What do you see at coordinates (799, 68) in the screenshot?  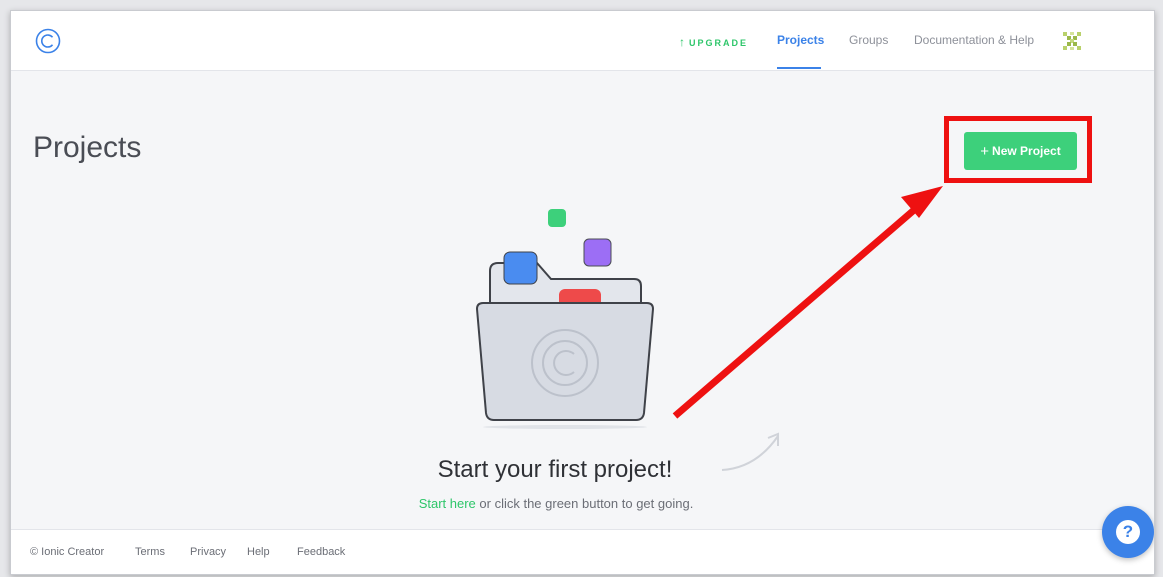 I see `nav-active-indicator` at bounding box center [799, 68].